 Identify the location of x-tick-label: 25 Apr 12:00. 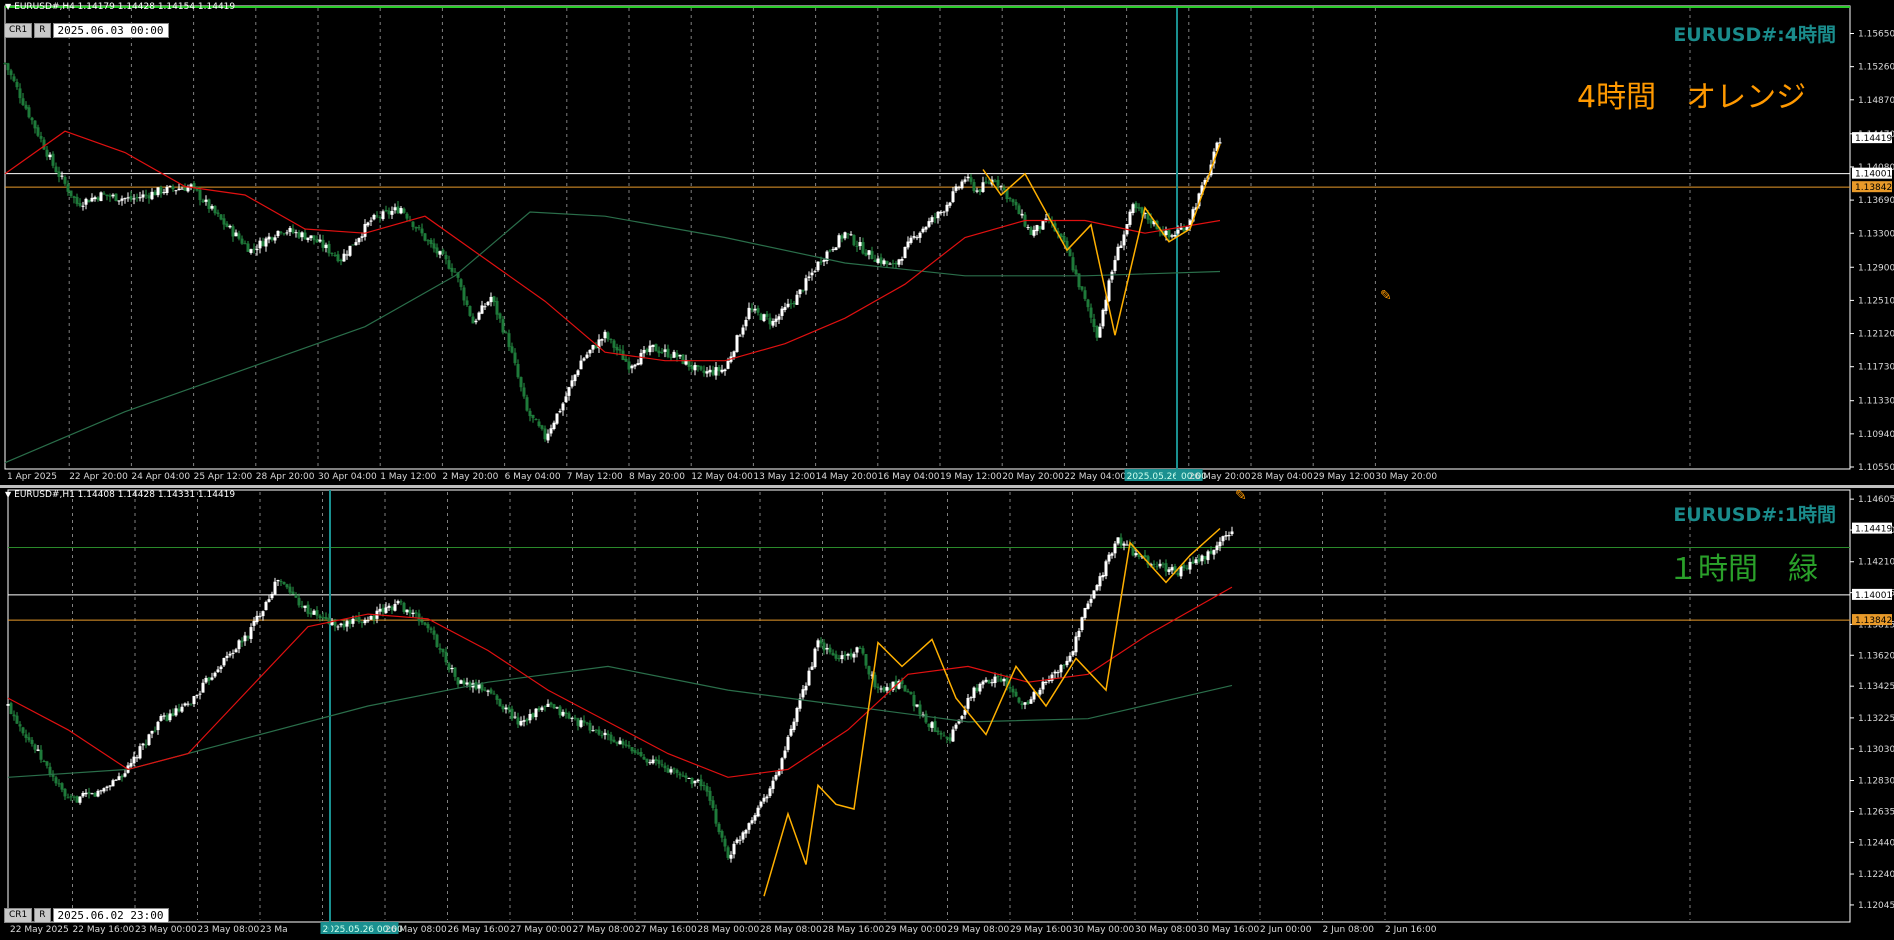
(223, 477).